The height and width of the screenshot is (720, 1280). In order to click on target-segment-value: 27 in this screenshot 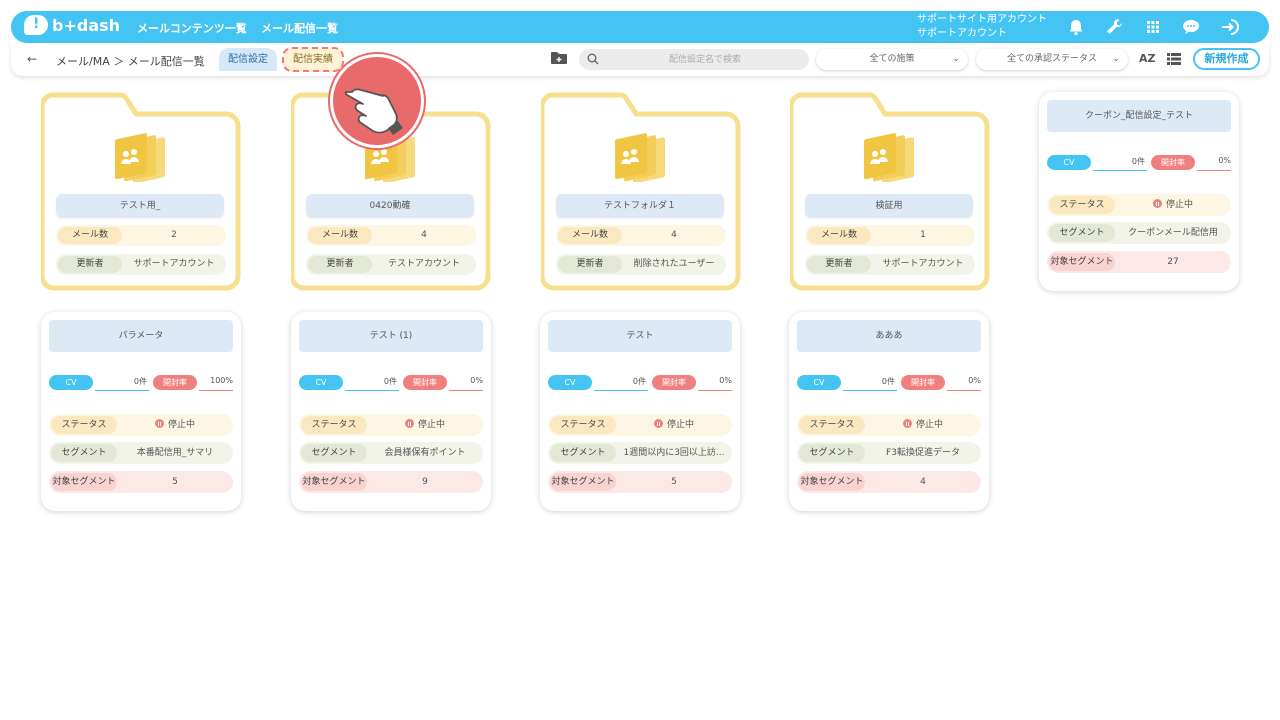, I will do `click(1173, 262)`.